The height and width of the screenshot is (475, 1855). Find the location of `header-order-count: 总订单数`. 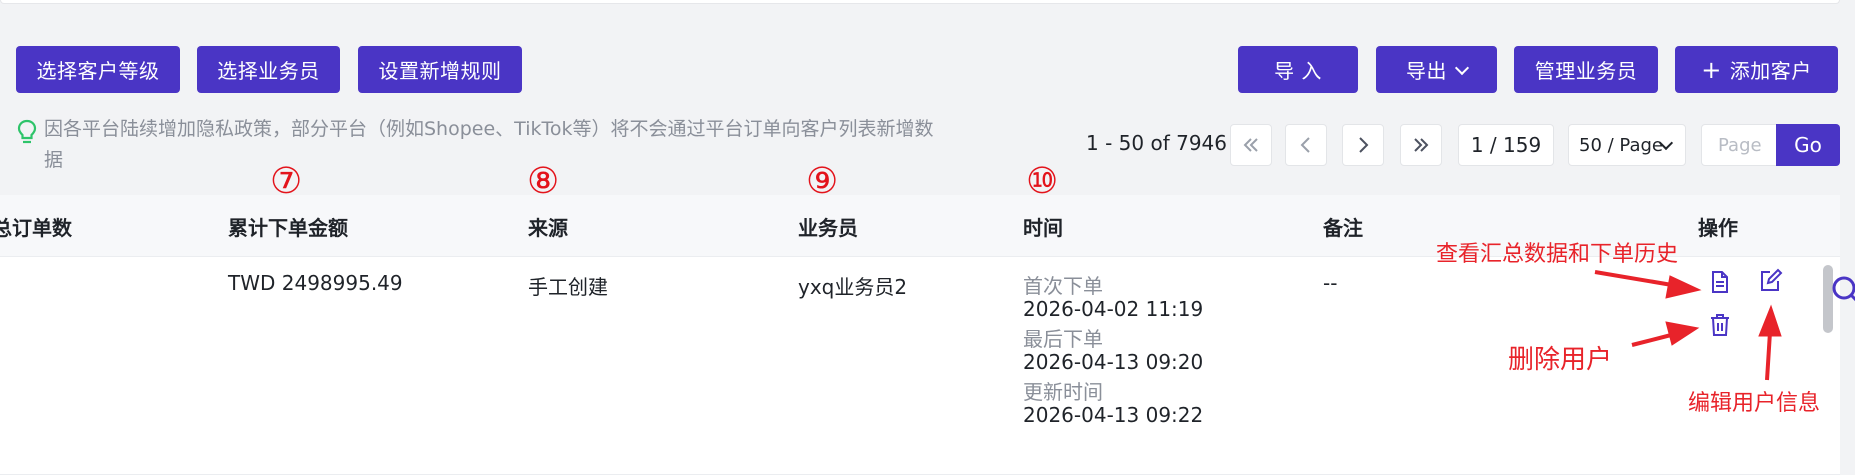

header-order-count: 总订单数 is located at coordinates (36, 228).